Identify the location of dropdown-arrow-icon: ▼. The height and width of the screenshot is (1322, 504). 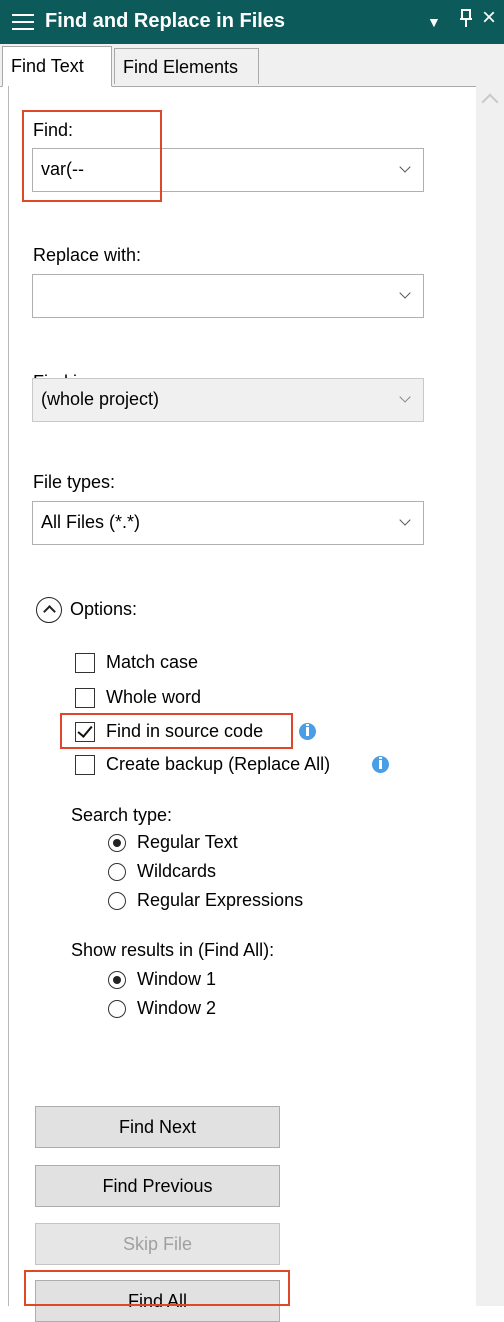
(434, 22).